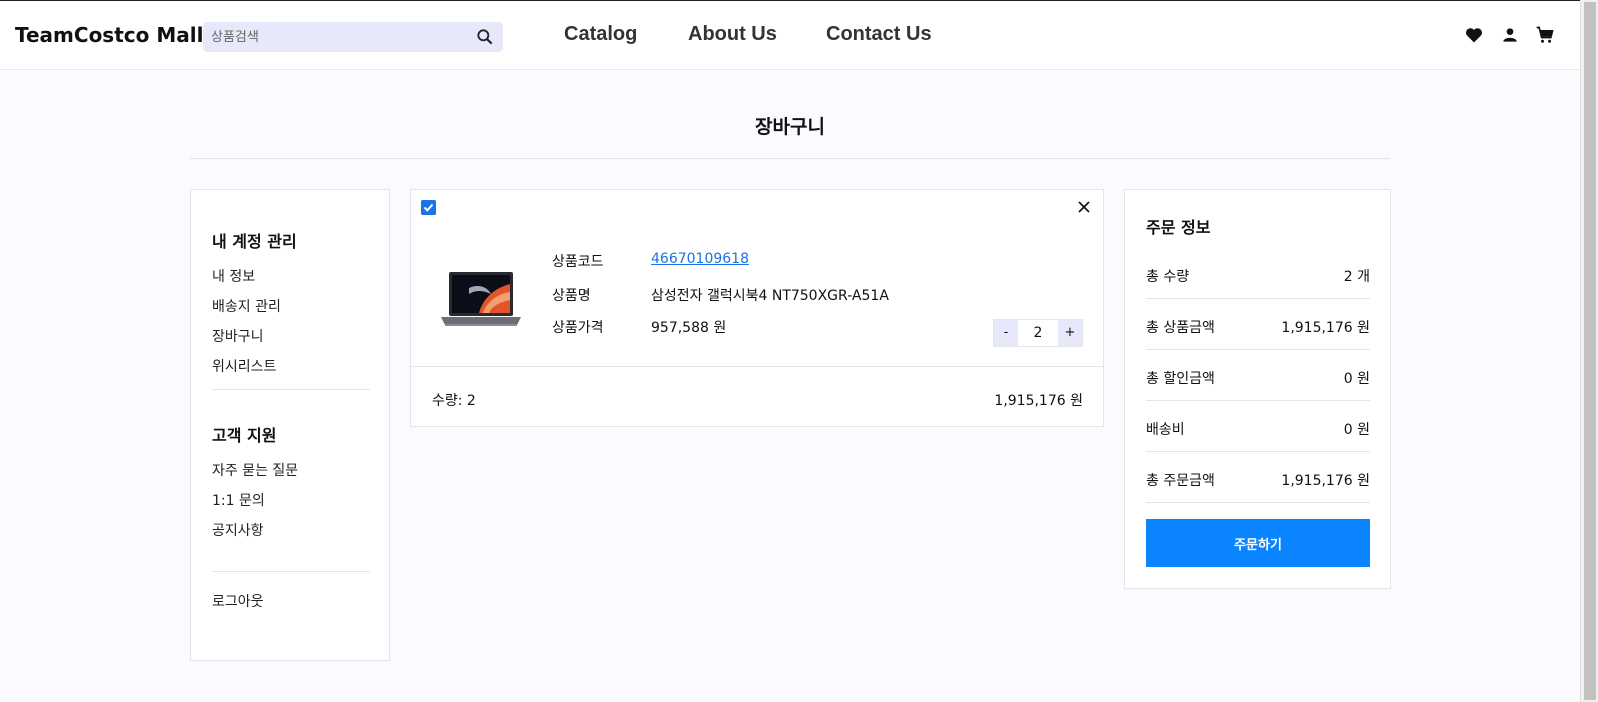 The width and height of the screenshot is (1598, 702). I want to click on scrollbar-thumb, so click(1590, 351).